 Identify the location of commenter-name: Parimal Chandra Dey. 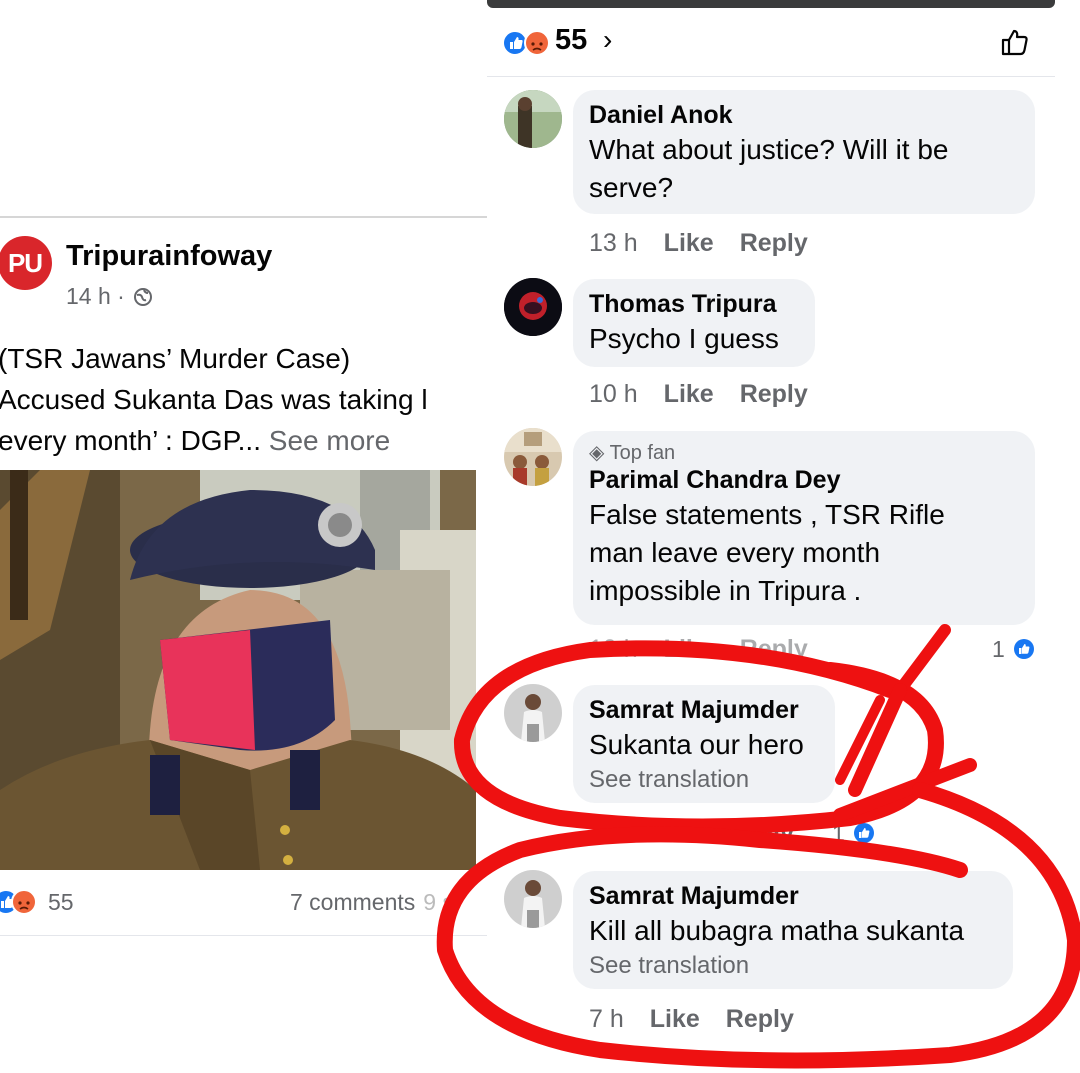
(804, 480).